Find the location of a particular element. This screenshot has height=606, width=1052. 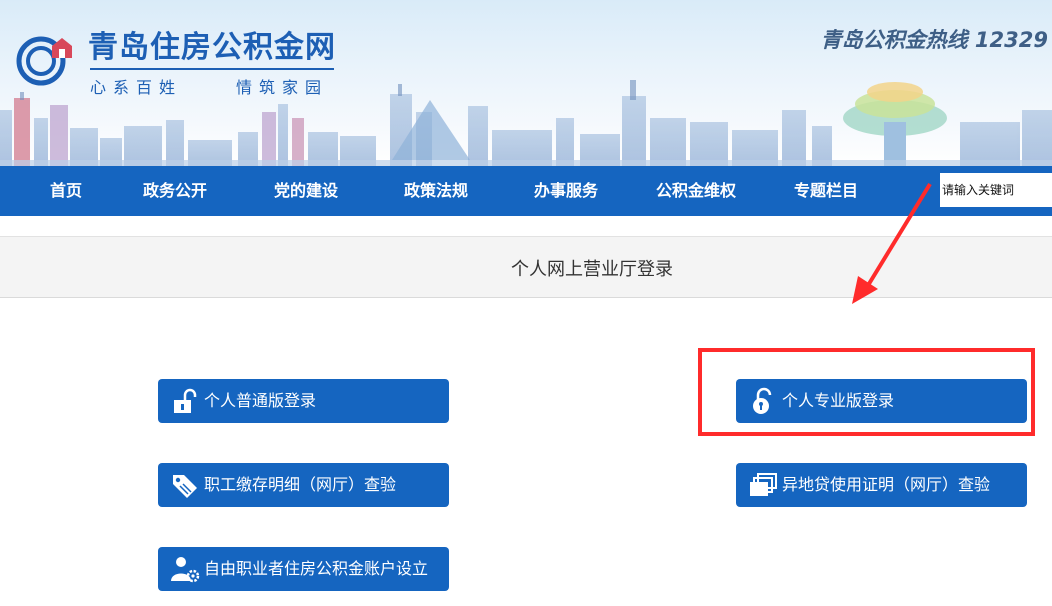

offsite-loan-cert-check-label: 异地贷使用证明（网厅）查验 is located at coordinates (886, 484).